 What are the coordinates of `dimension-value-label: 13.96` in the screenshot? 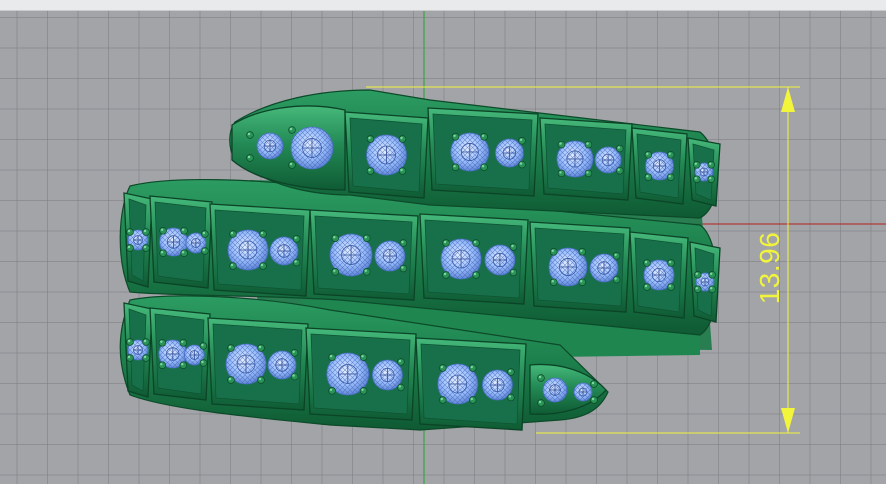 It's located at (769, 268).